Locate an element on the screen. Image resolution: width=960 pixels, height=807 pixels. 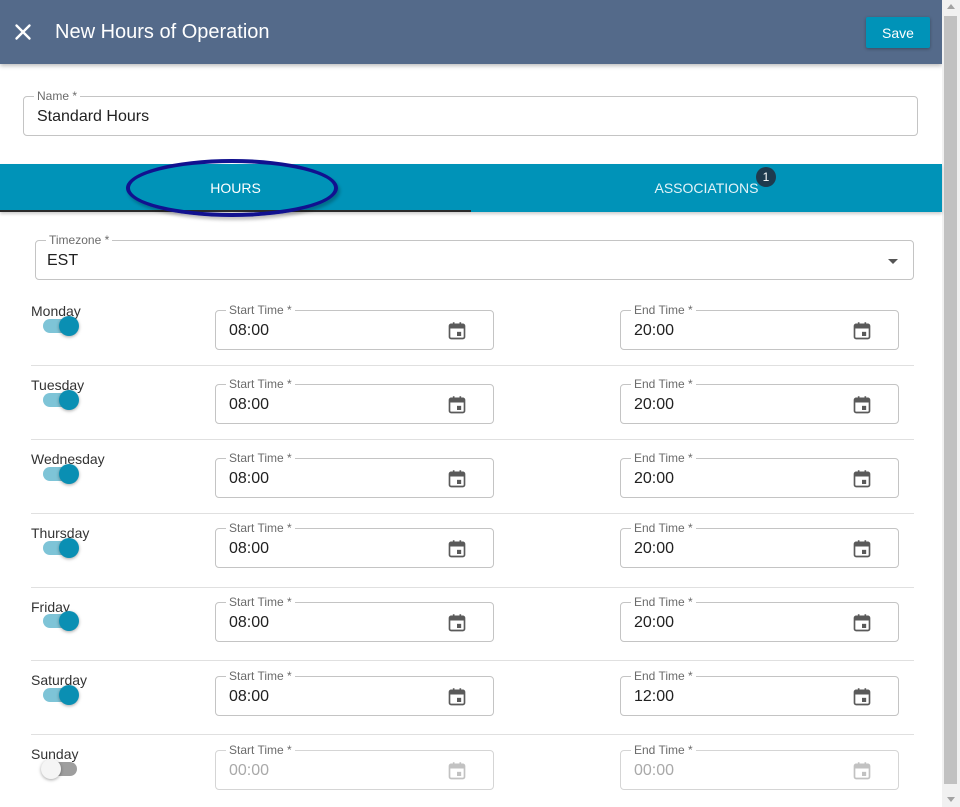
toggle-thursday is located at coordinates (61, 548).